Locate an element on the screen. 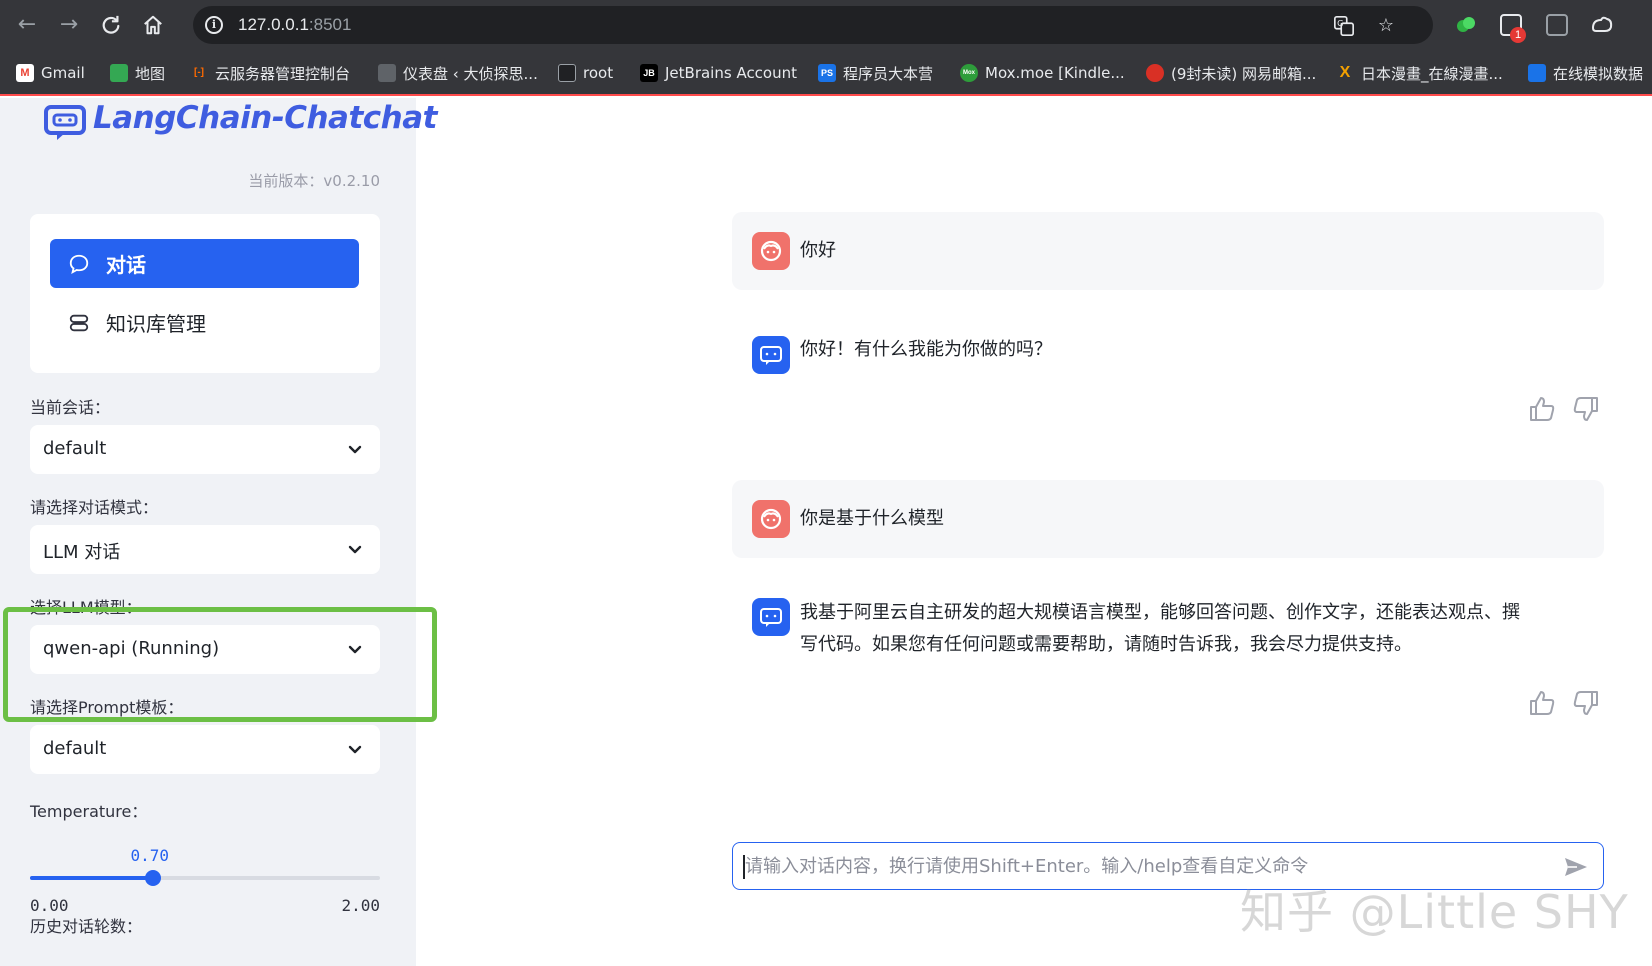 The width and height of the screenshot is (1652, 966). temperature-slider is located at coordinates (205, 878).